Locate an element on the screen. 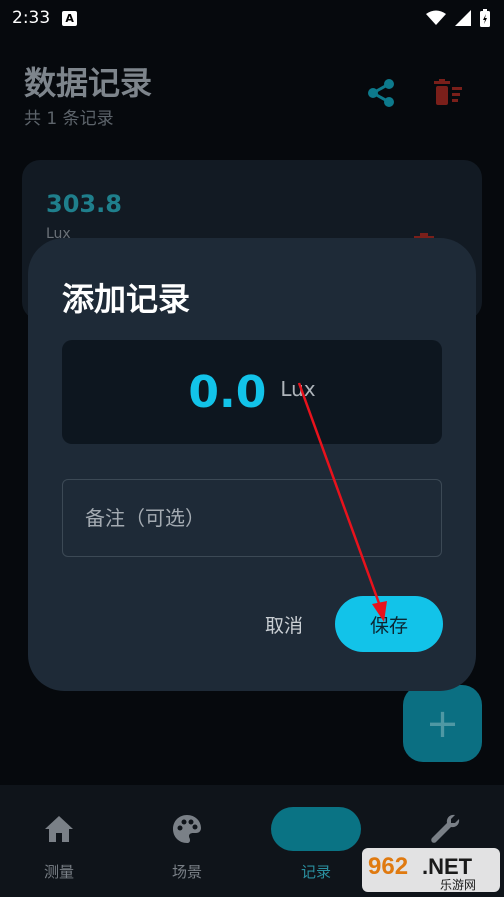  note-input is located at coordinates (252, 518).